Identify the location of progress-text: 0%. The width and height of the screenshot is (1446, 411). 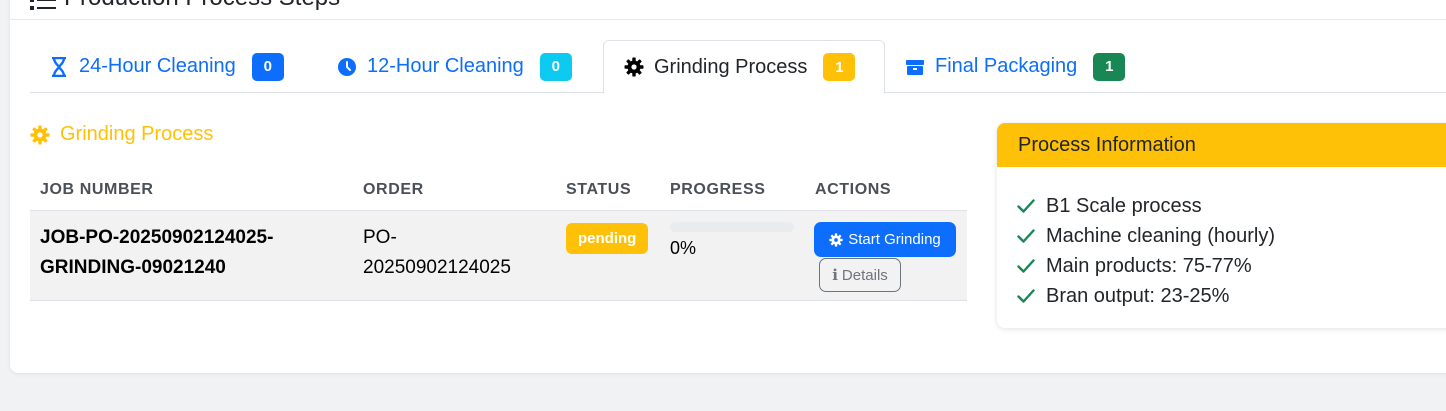
(683, 248).